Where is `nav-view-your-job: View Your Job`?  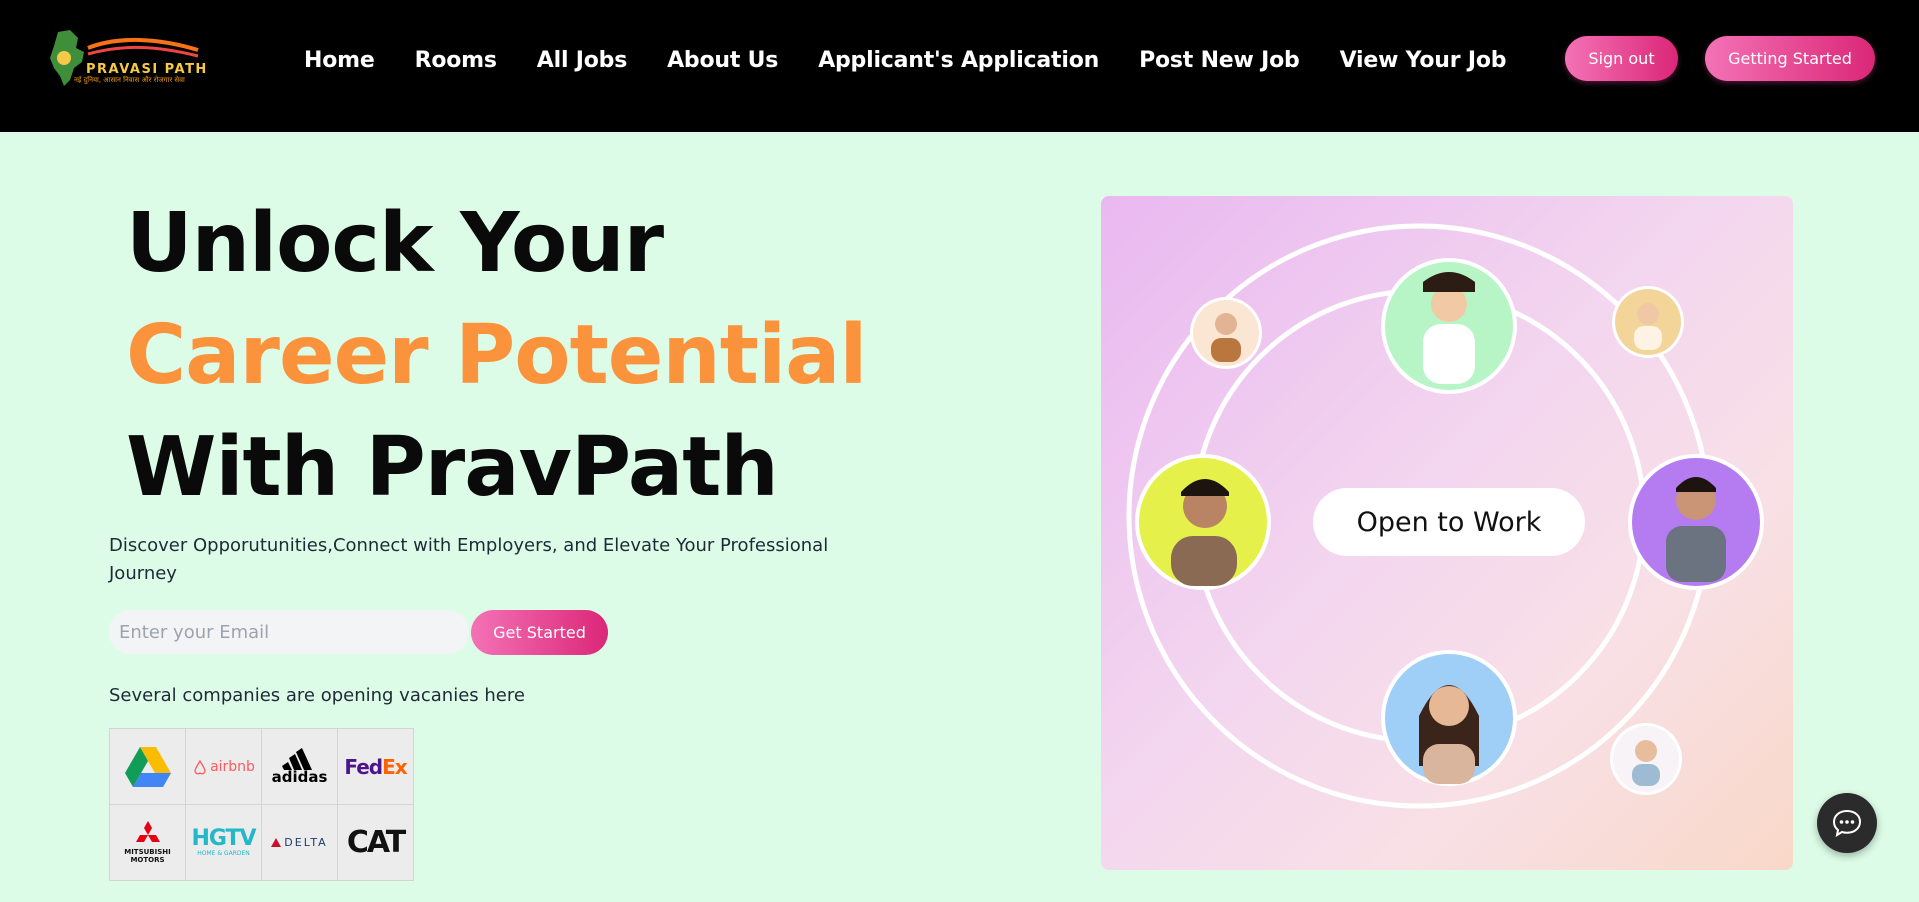 nav-view-your-job: View Your Job is located at coordinates (1423, 60).